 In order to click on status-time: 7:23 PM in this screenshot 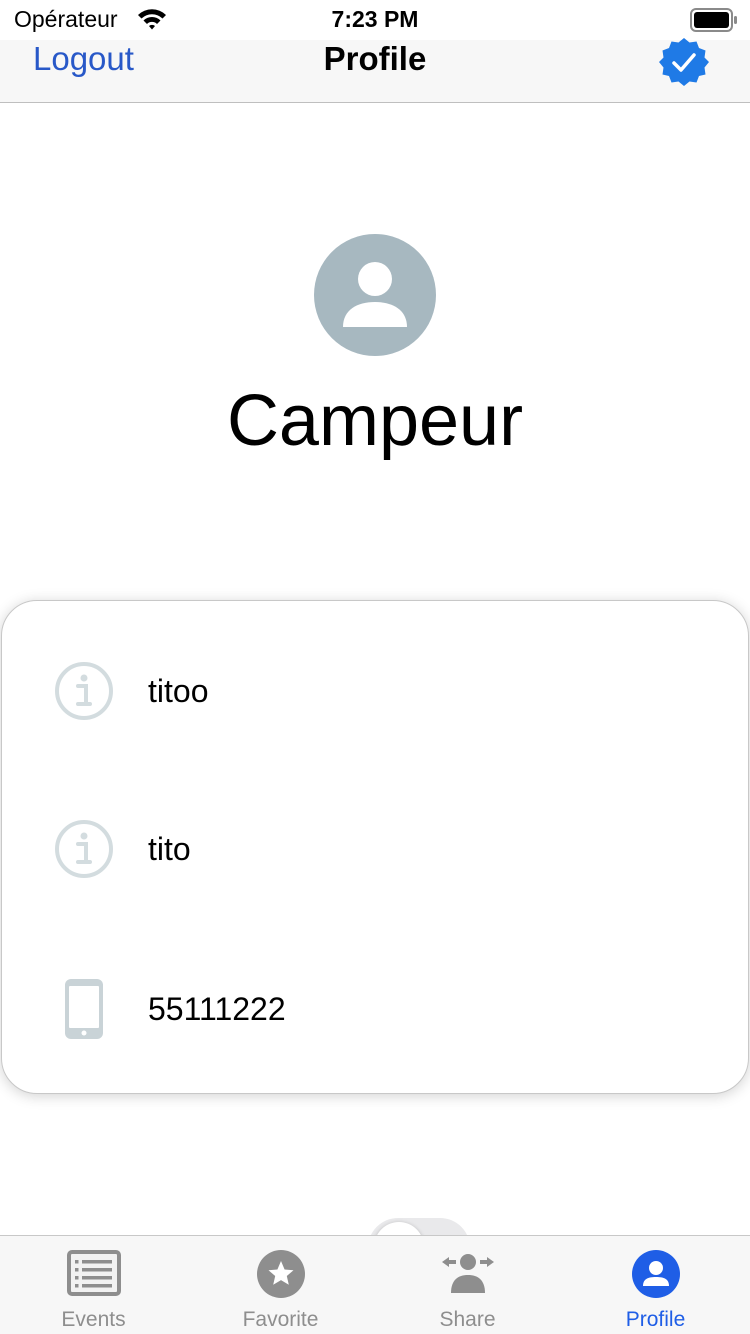, I will do `click(375, 19)`.